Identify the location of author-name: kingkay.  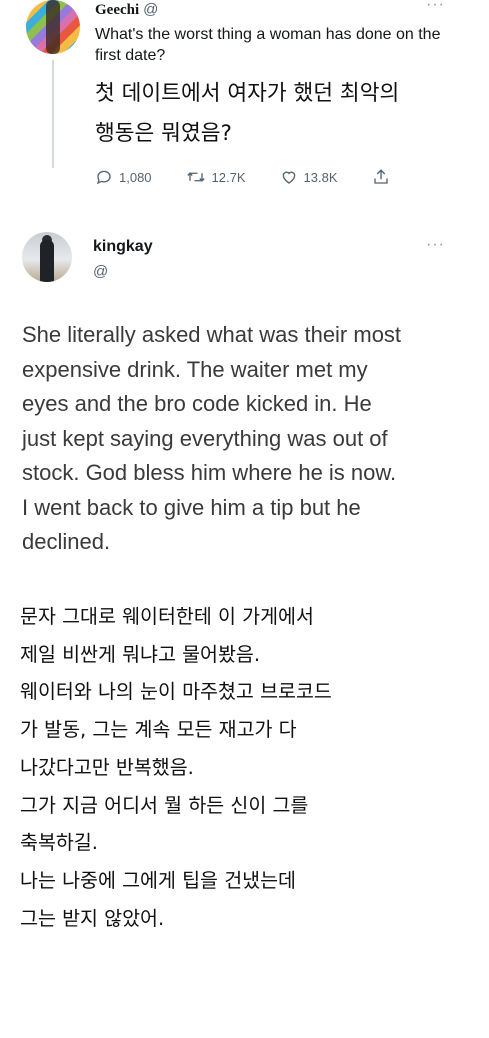
(123, 247).